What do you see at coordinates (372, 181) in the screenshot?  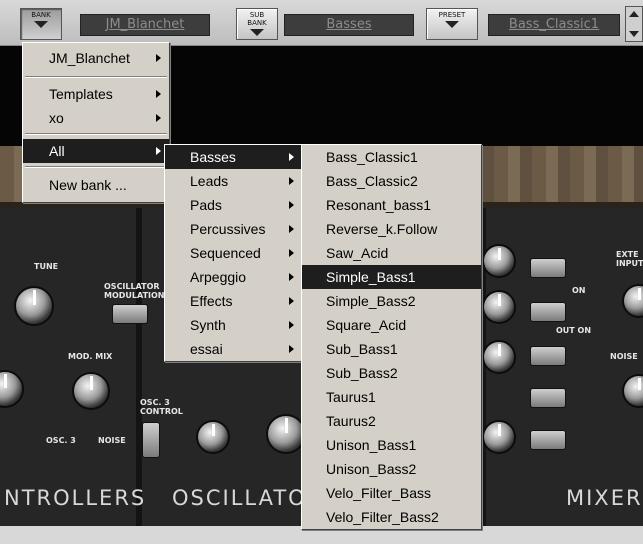 I see `preset-item-label: Bass_Classic2` at bounding box center [372, 181].